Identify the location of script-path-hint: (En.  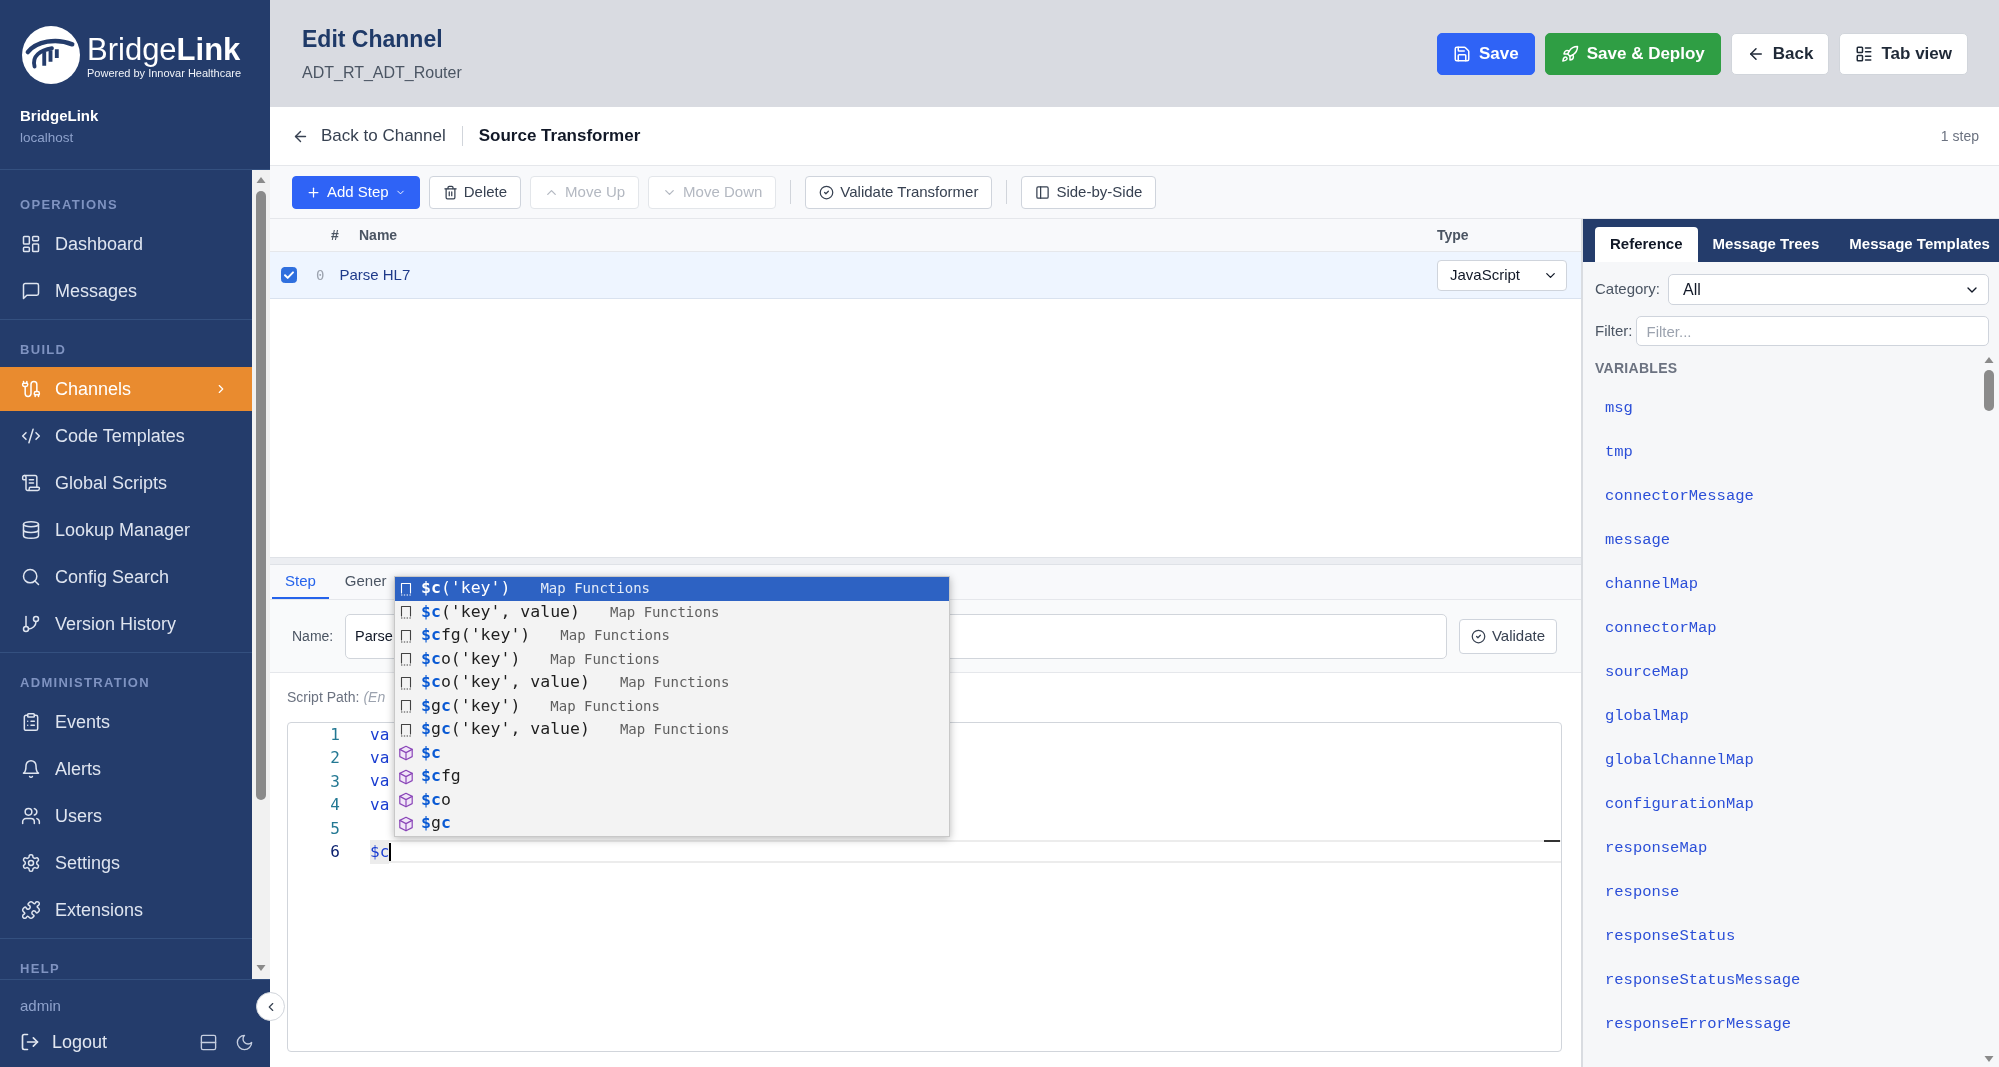
(374, 697).